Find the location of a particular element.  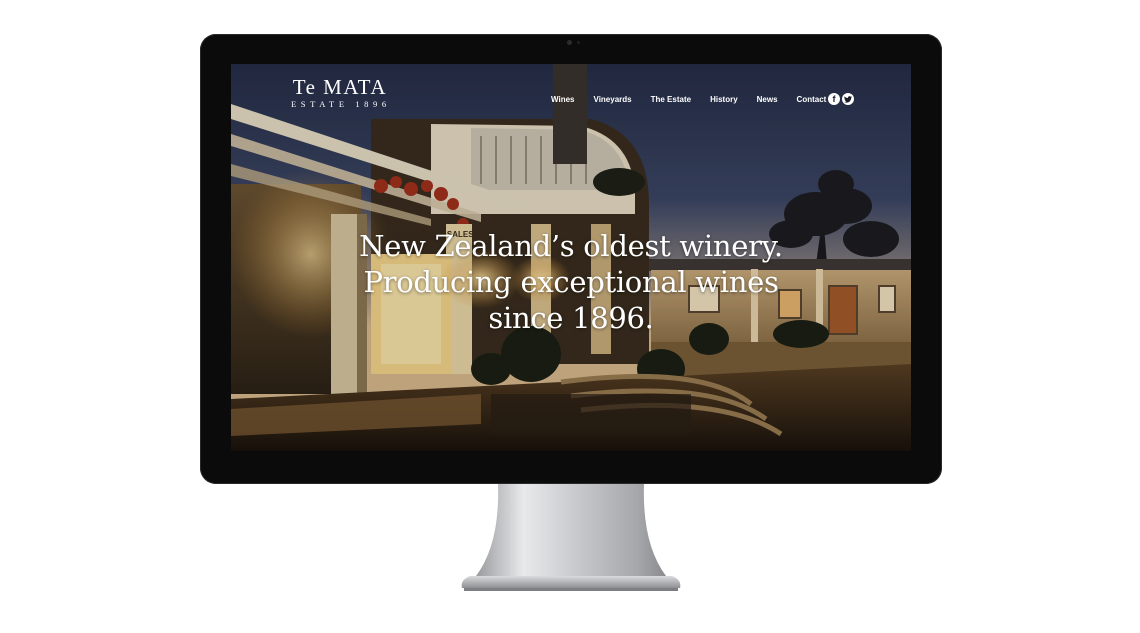

facebook-glyph: f is located at coordinates (834, 99).